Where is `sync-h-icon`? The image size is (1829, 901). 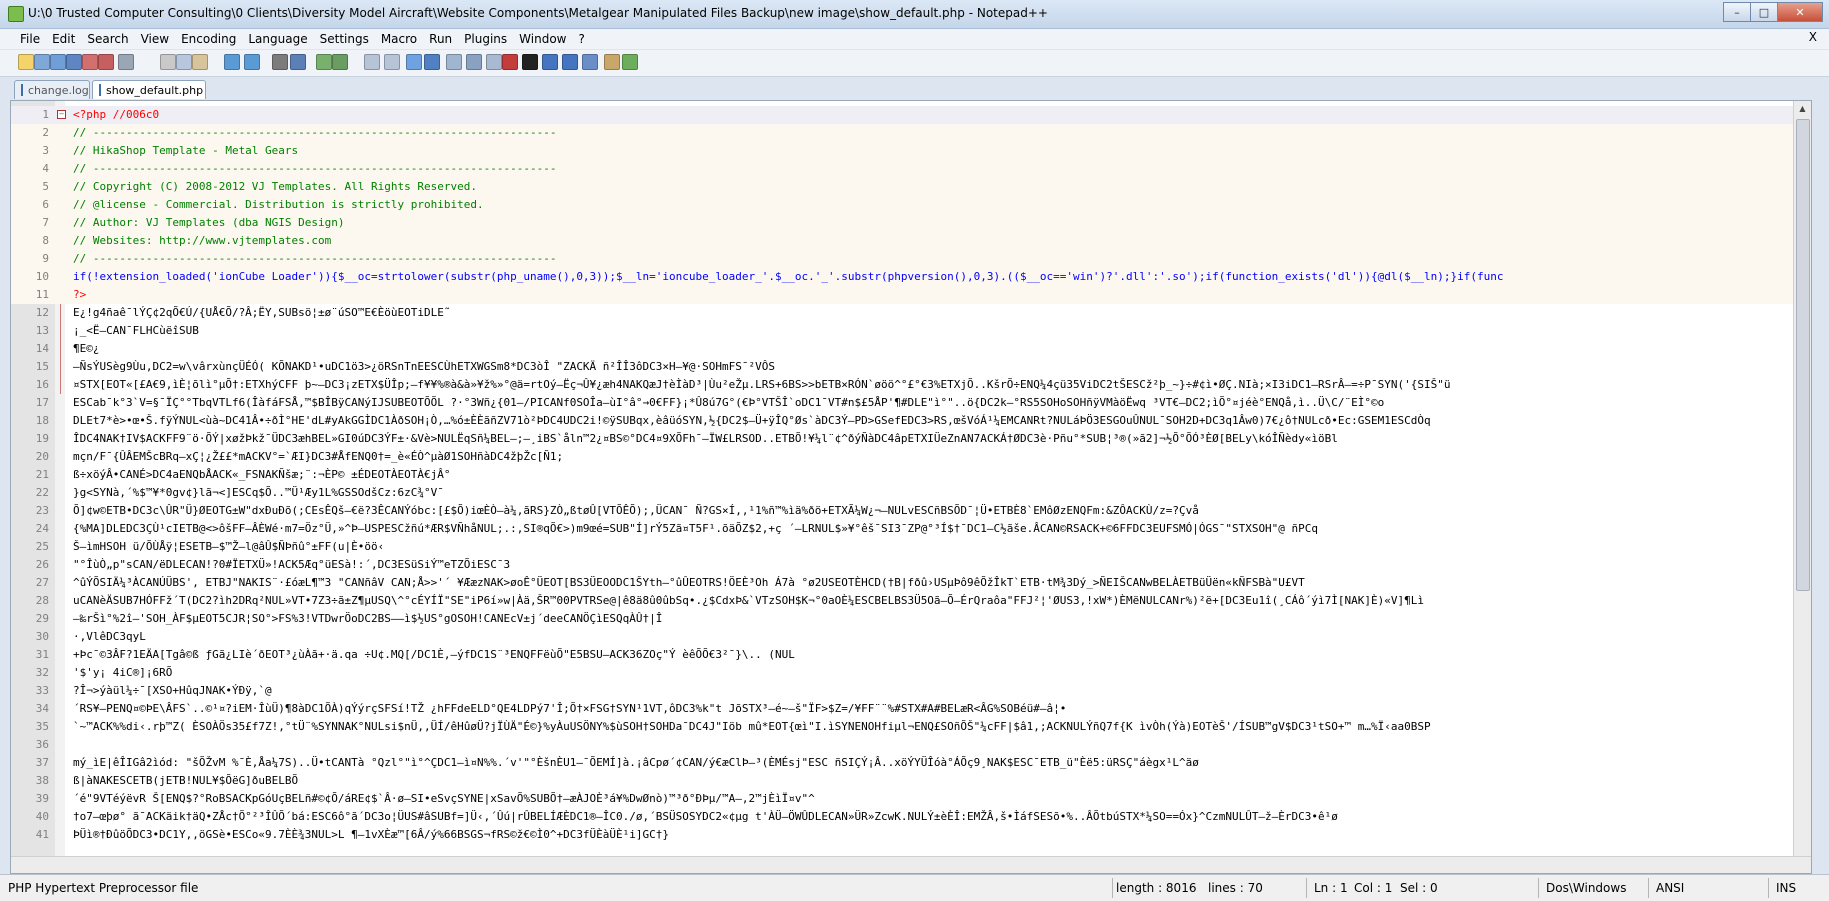
sync-h-icon is located at coordinates (392, 62).